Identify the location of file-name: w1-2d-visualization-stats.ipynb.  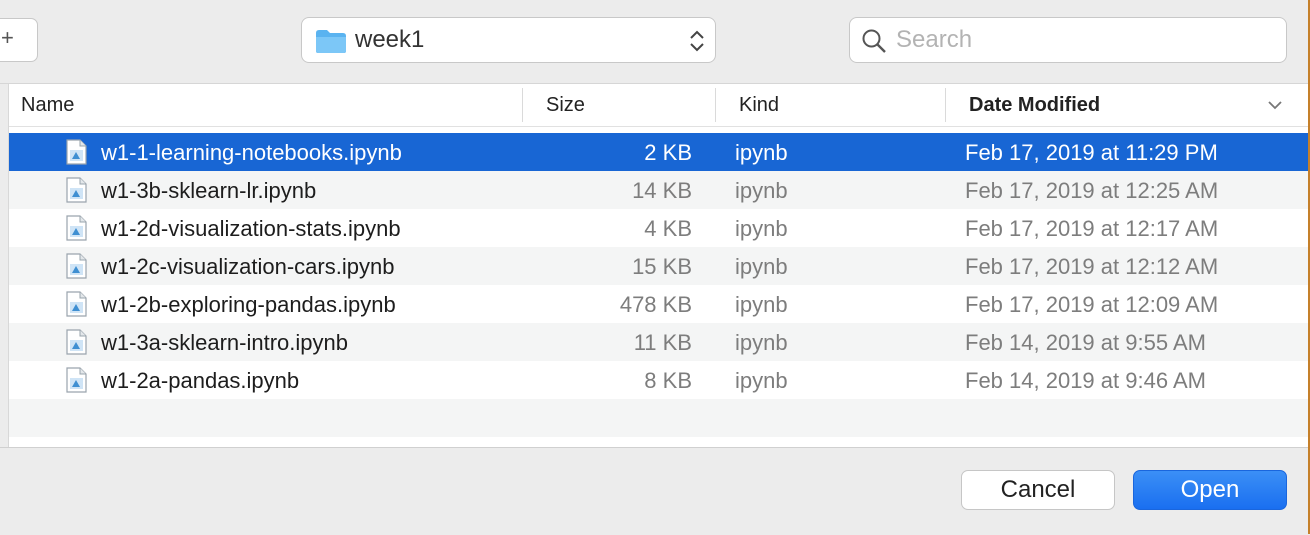
(251, 228).